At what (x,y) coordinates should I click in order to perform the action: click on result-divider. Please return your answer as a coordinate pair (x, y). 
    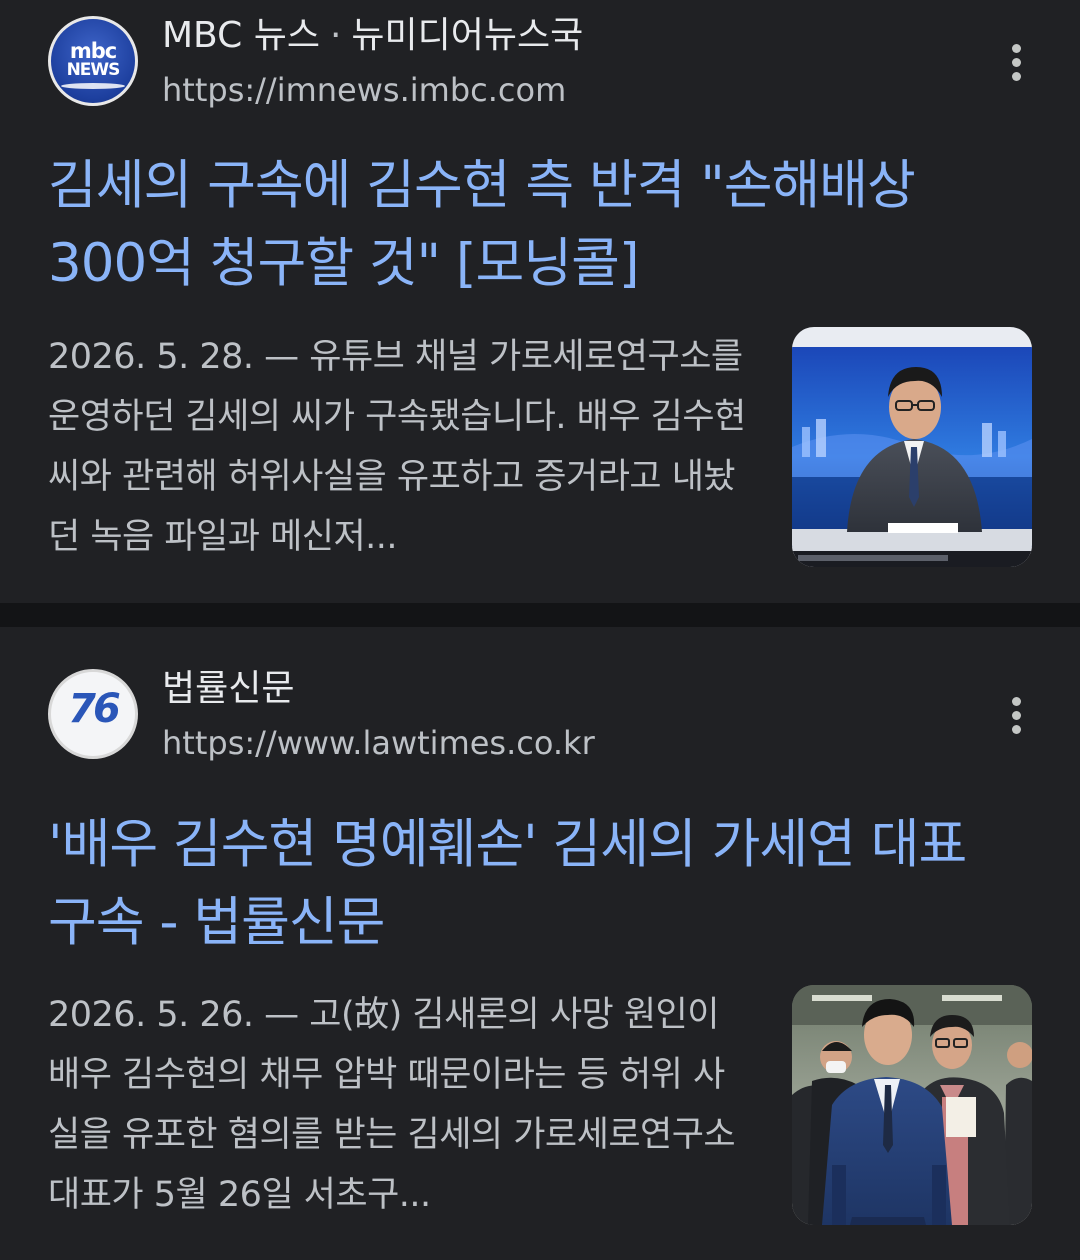
    Looking at the image, I should click on (540, 615).